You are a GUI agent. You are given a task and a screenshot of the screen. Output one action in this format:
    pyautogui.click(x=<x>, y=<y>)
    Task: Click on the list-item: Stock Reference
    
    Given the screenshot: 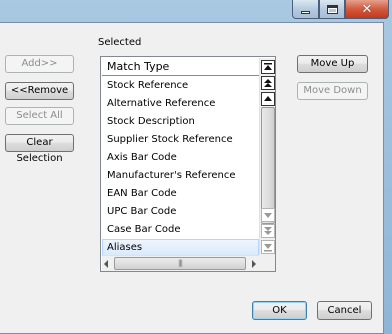 What is the action you would take?
    pyautogui.click(x=180, y=86)
    